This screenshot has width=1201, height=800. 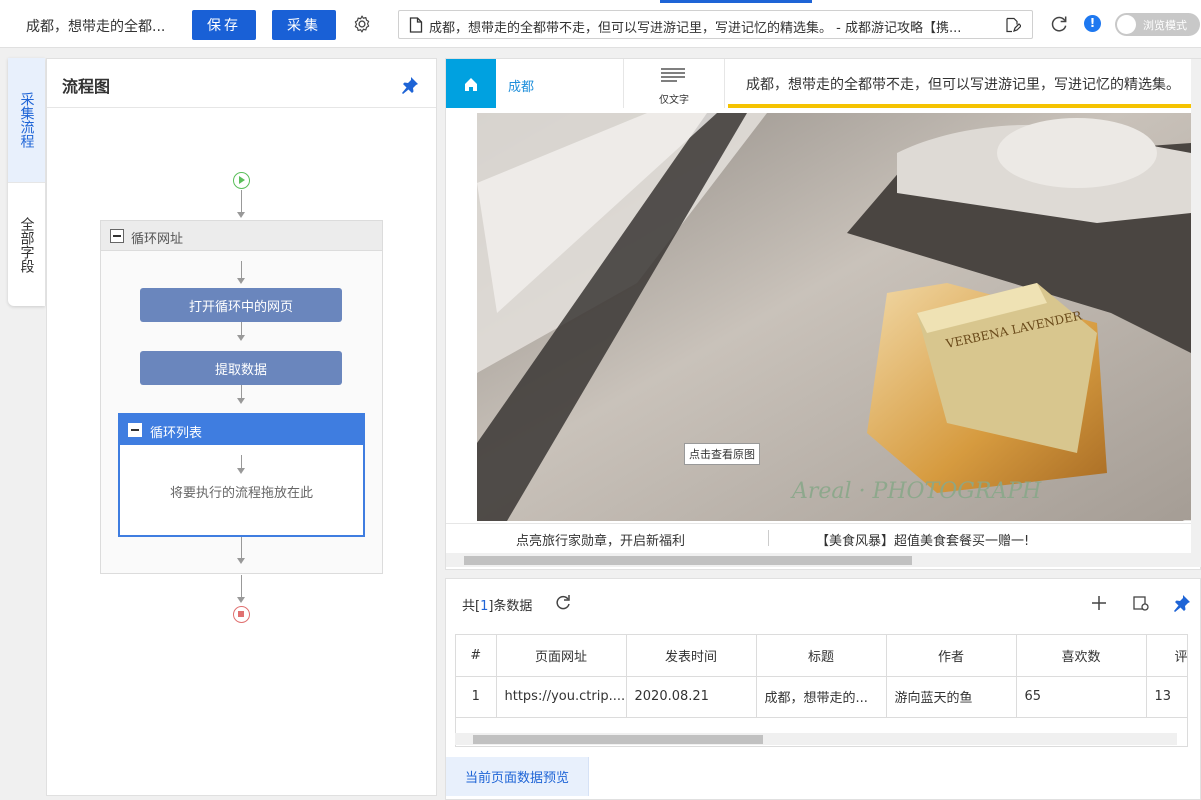 I want to click on loop-url-header: 循环网址, so click(x=241, y=236).